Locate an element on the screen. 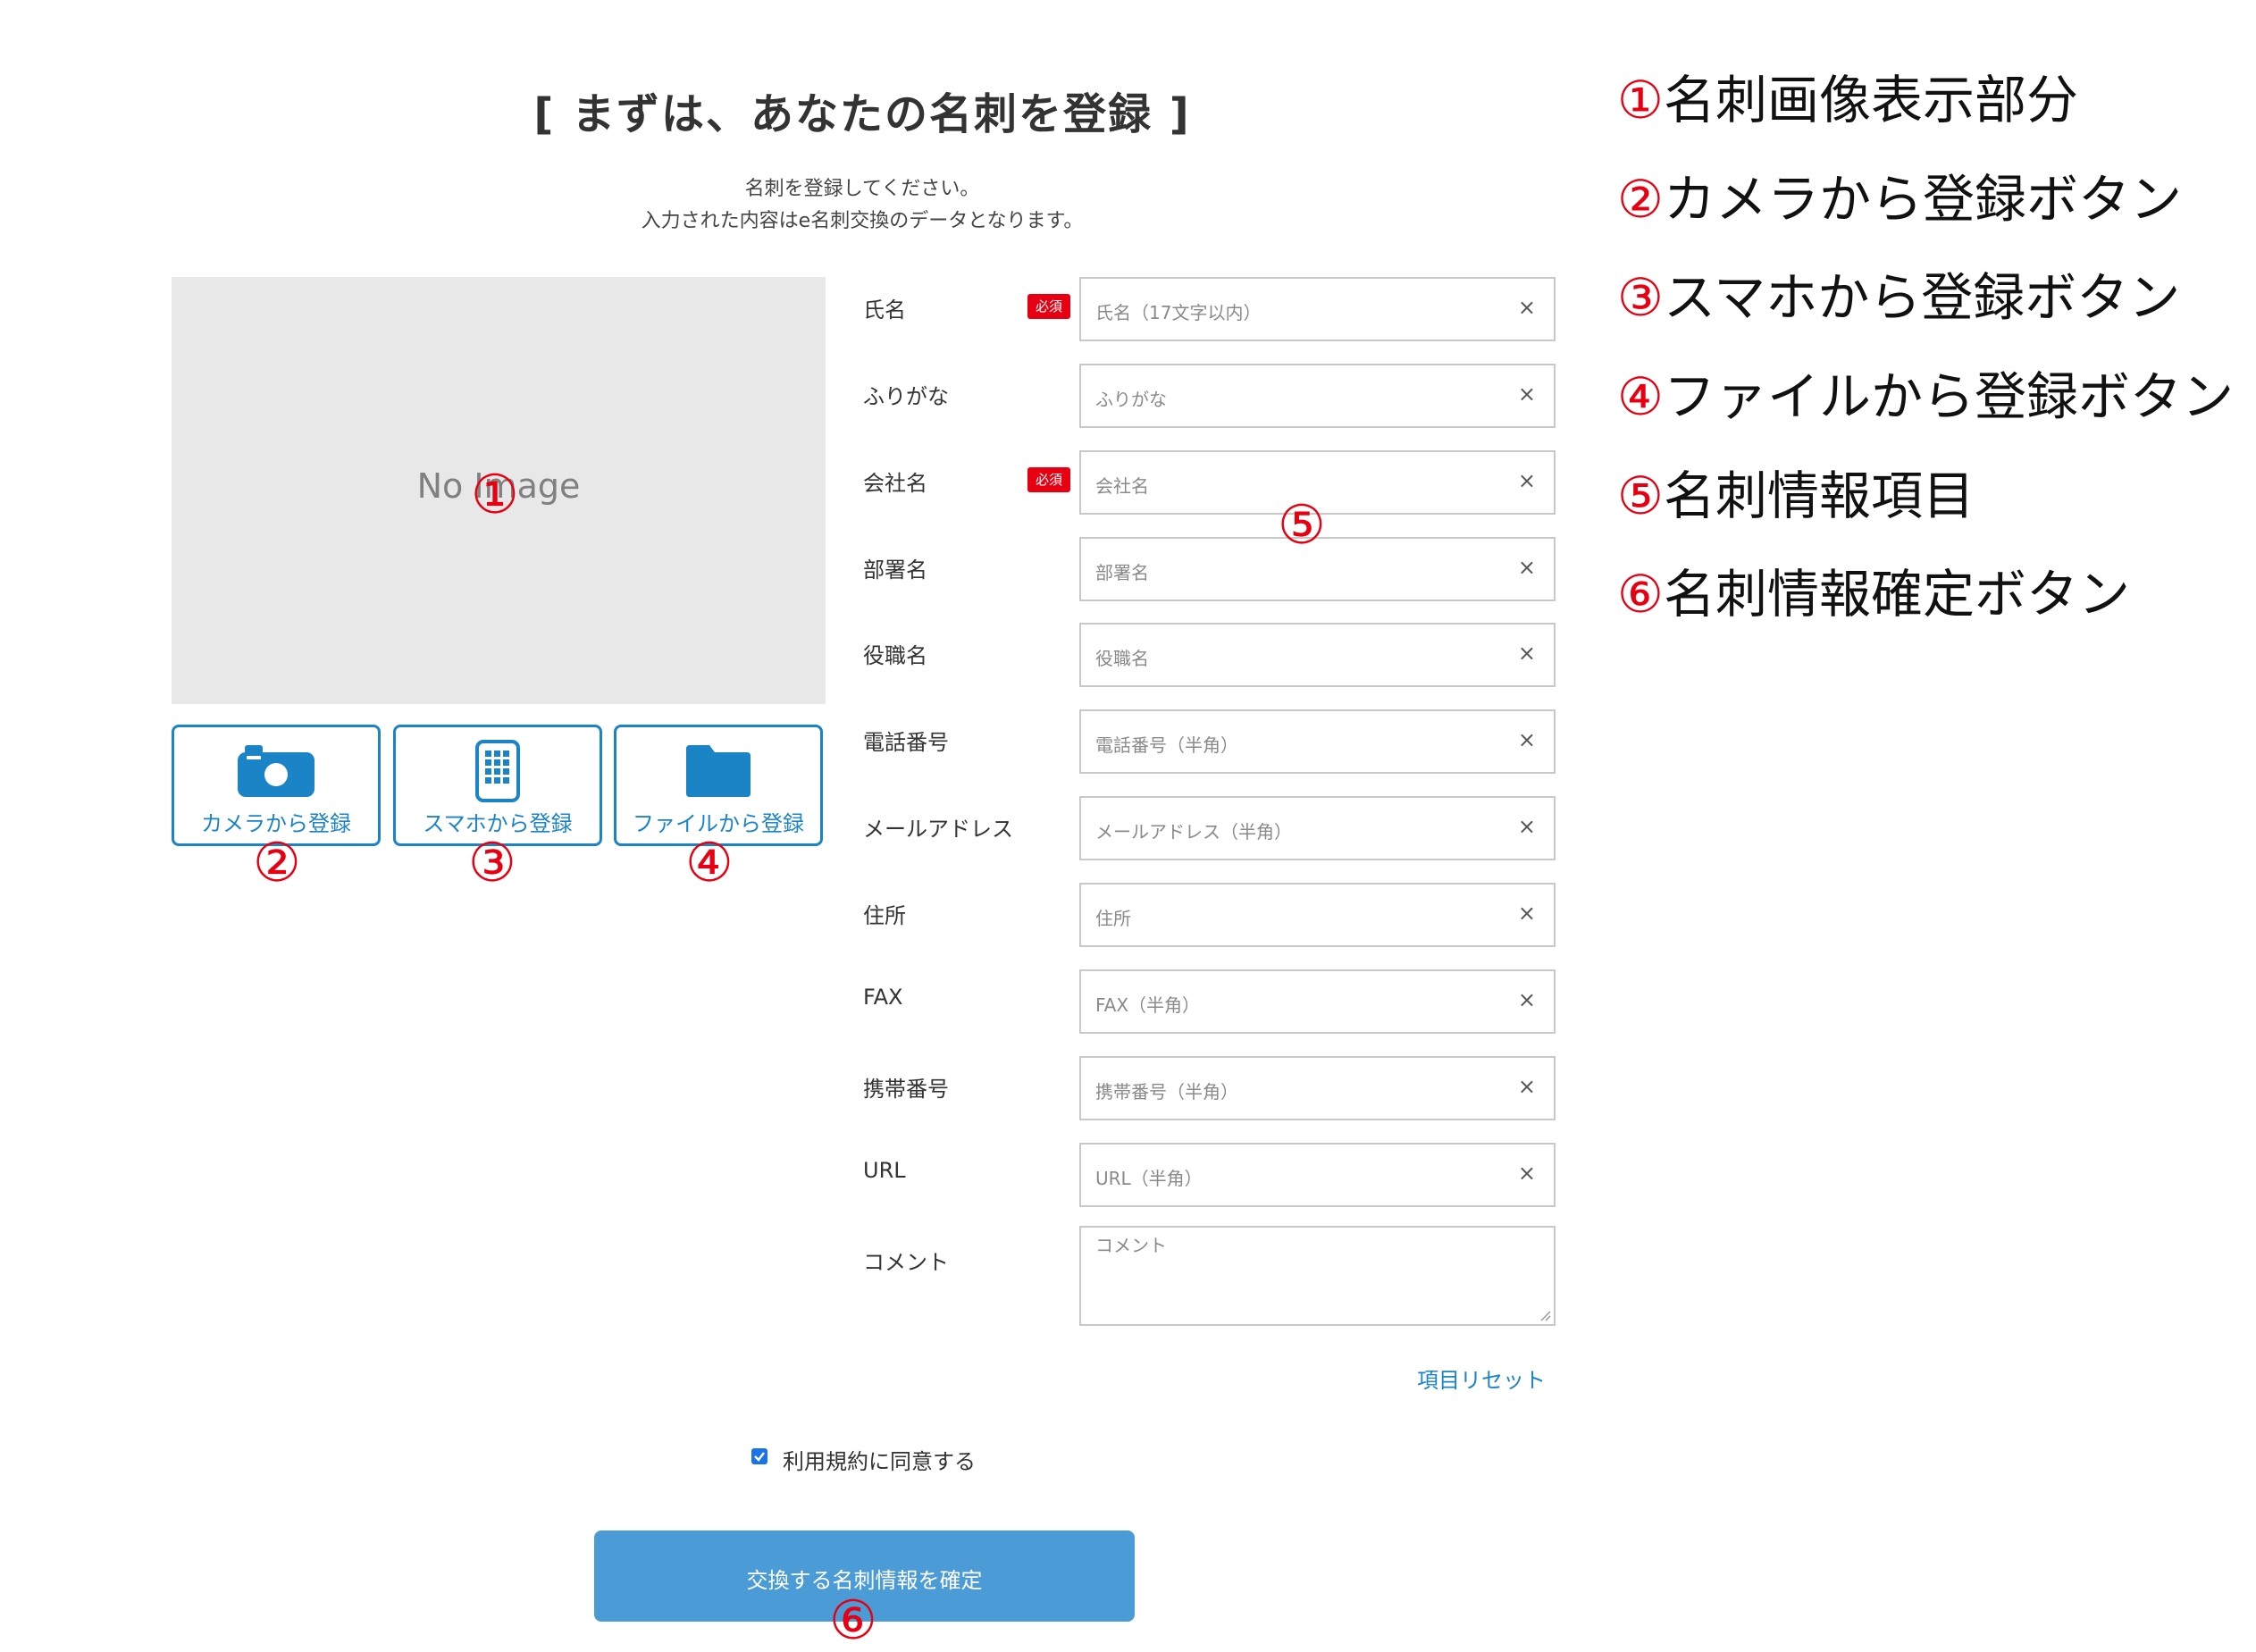 Image resolution: width=2256 pixels, height=1652 pixels. furigana-input-placeholder: ふりがな is located at coordinates (1131, 399).